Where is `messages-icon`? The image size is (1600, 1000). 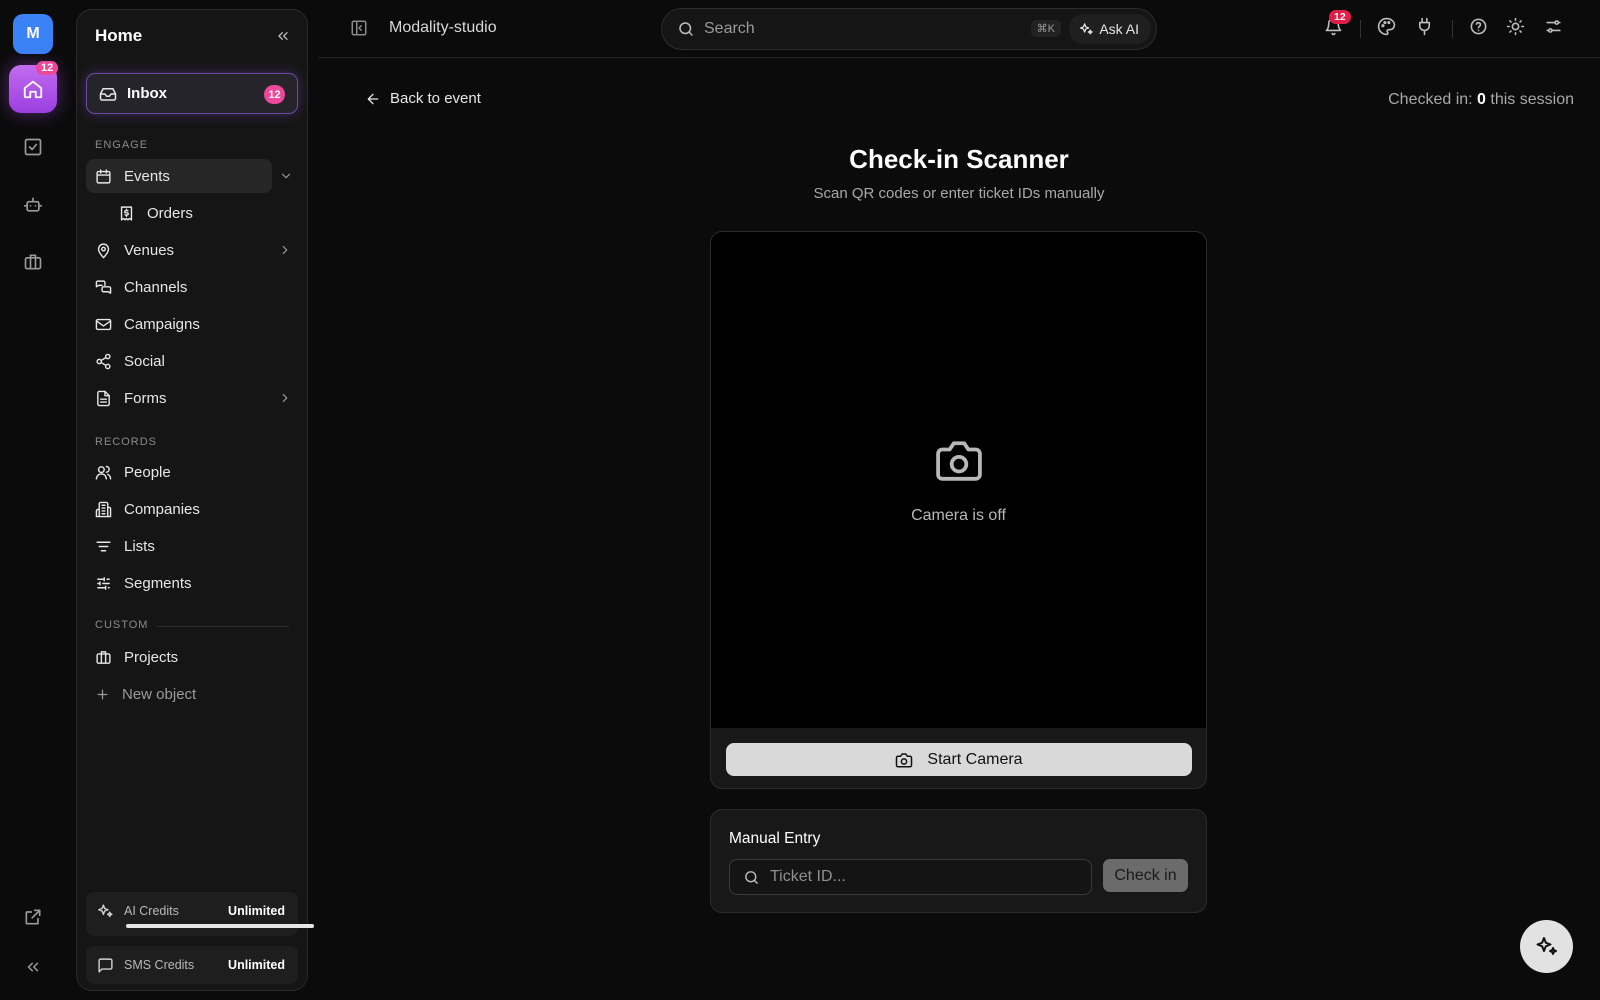 messages-icon is located at coordinates (103, 287).